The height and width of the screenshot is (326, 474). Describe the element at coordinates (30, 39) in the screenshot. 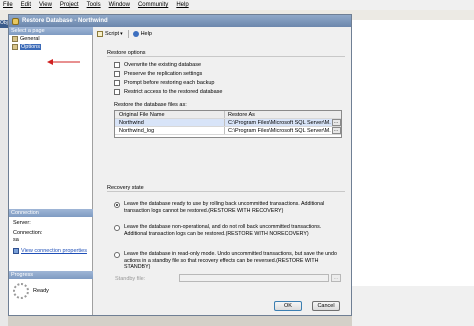

I see `page-item-label: General` at that location.